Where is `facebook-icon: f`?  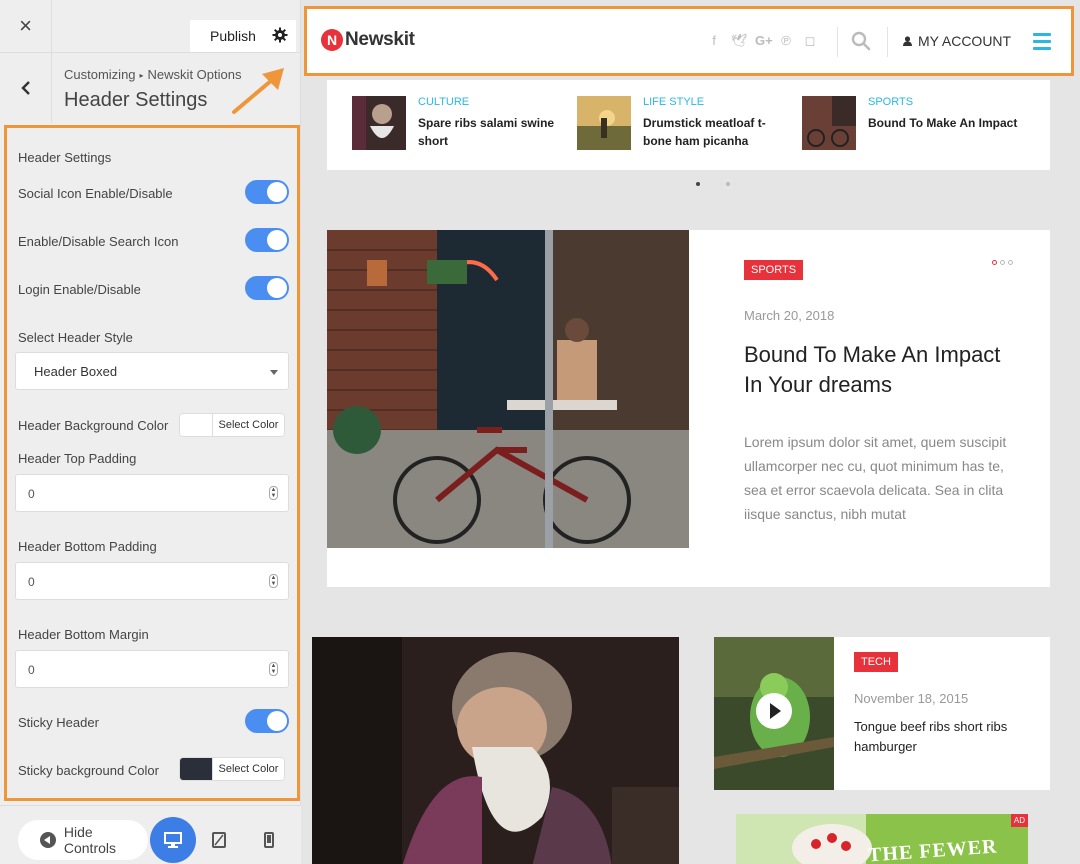
facebook-icon: f is located at coordinates (714, 41).